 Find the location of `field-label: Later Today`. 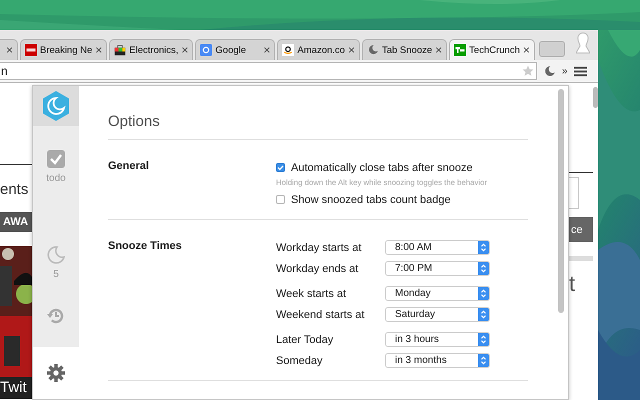

field-label: Later Today is located at coordinates (305, 340).